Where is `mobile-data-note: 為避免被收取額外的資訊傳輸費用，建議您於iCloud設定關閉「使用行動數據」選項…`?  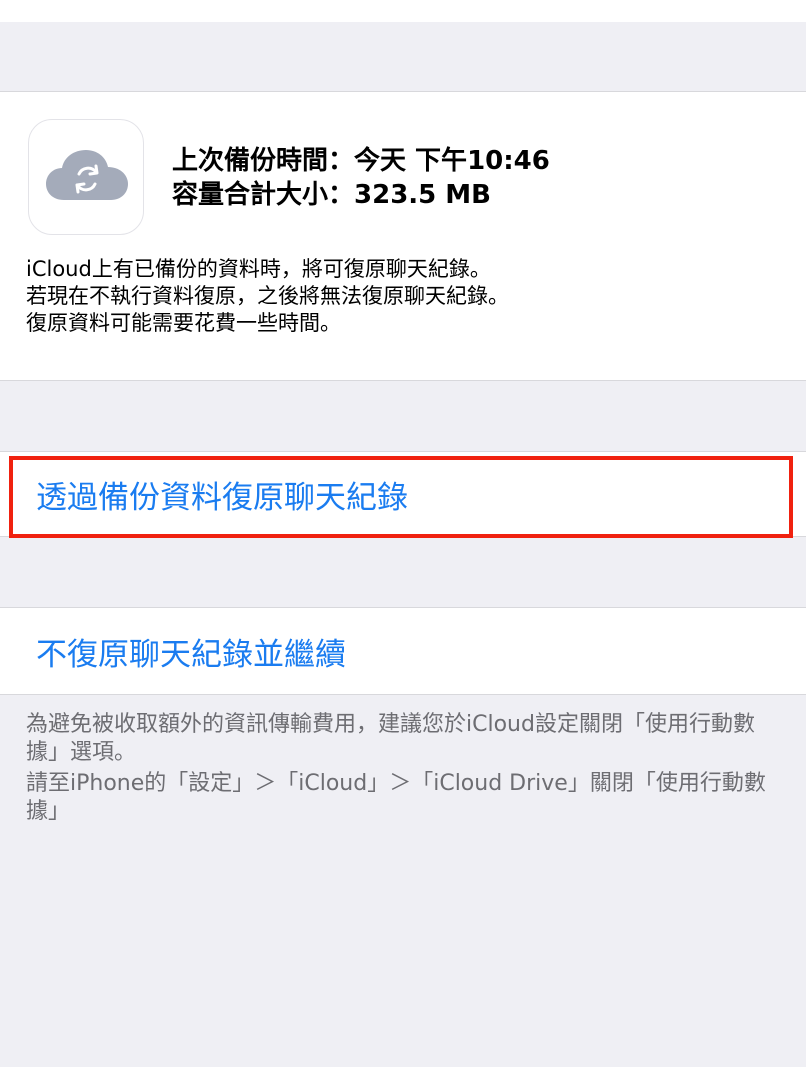
mobile-data-note: 為避免被收取額外的資訊傳輸費用，建議您於iCloud設定關閉「使用行動數據」選項… is located at coordinates (406, 770).